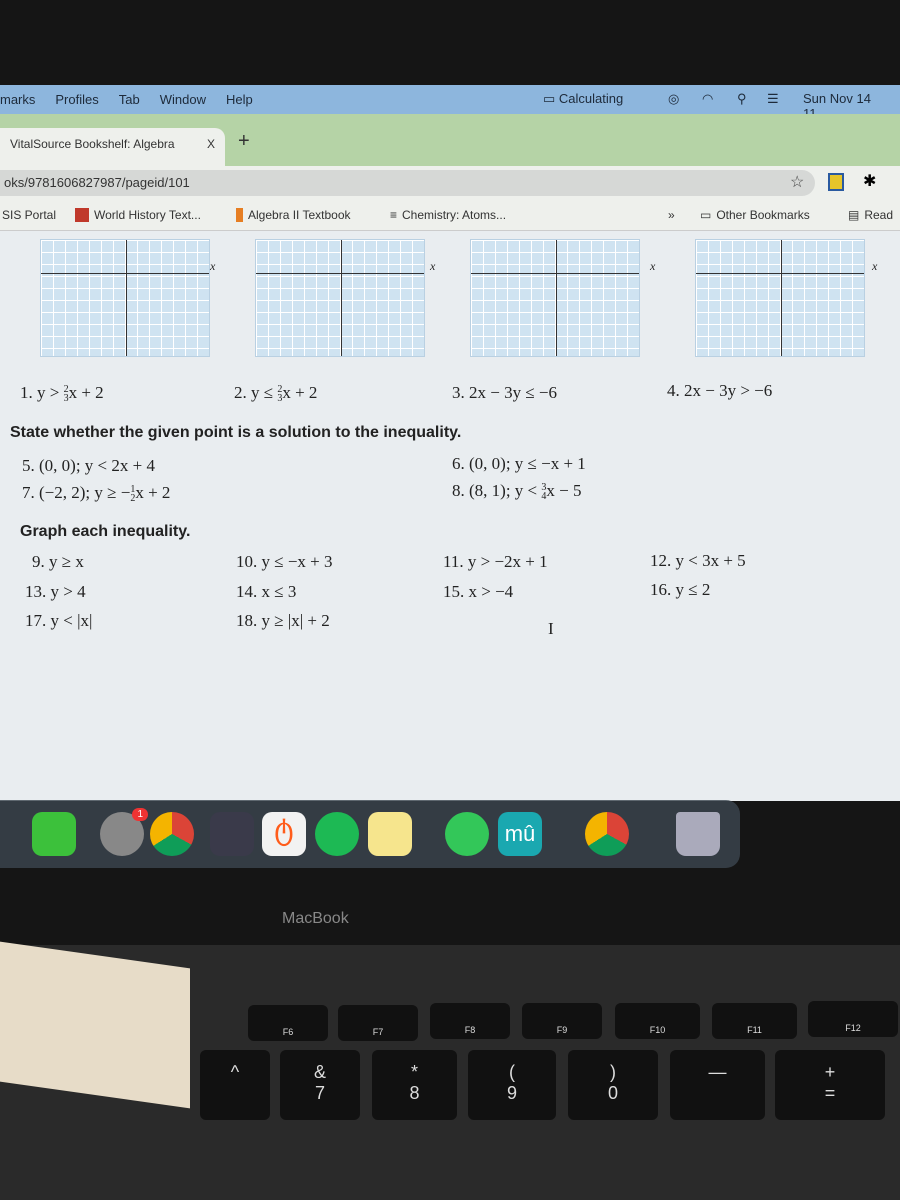  I want to click on text: 7. (−2, 2); y ≥ −, so click(76, 492).